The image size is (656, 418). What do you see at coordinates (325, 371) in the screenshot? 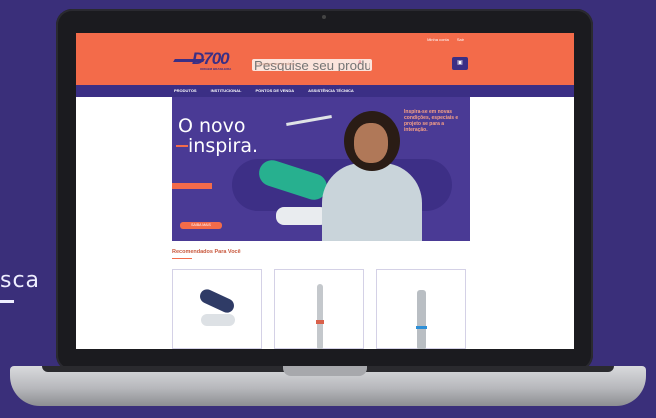
I see `laptop-notch` at bounding box center [325, 371].